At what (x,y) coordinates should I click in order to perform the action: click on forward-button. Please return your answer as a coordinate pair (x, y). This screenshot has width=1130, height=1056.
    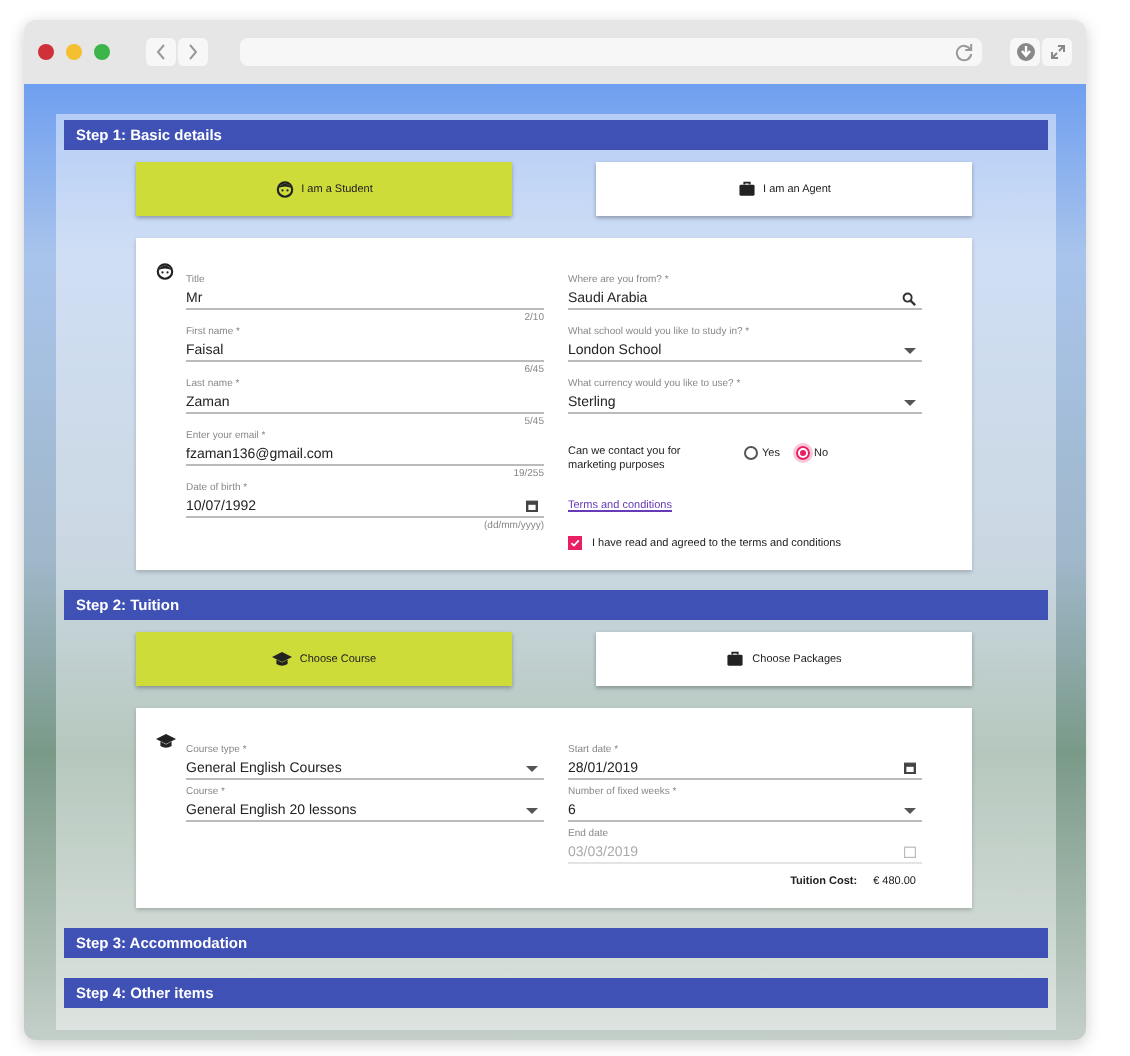
    Looking at the image, I should click on (193, 52).